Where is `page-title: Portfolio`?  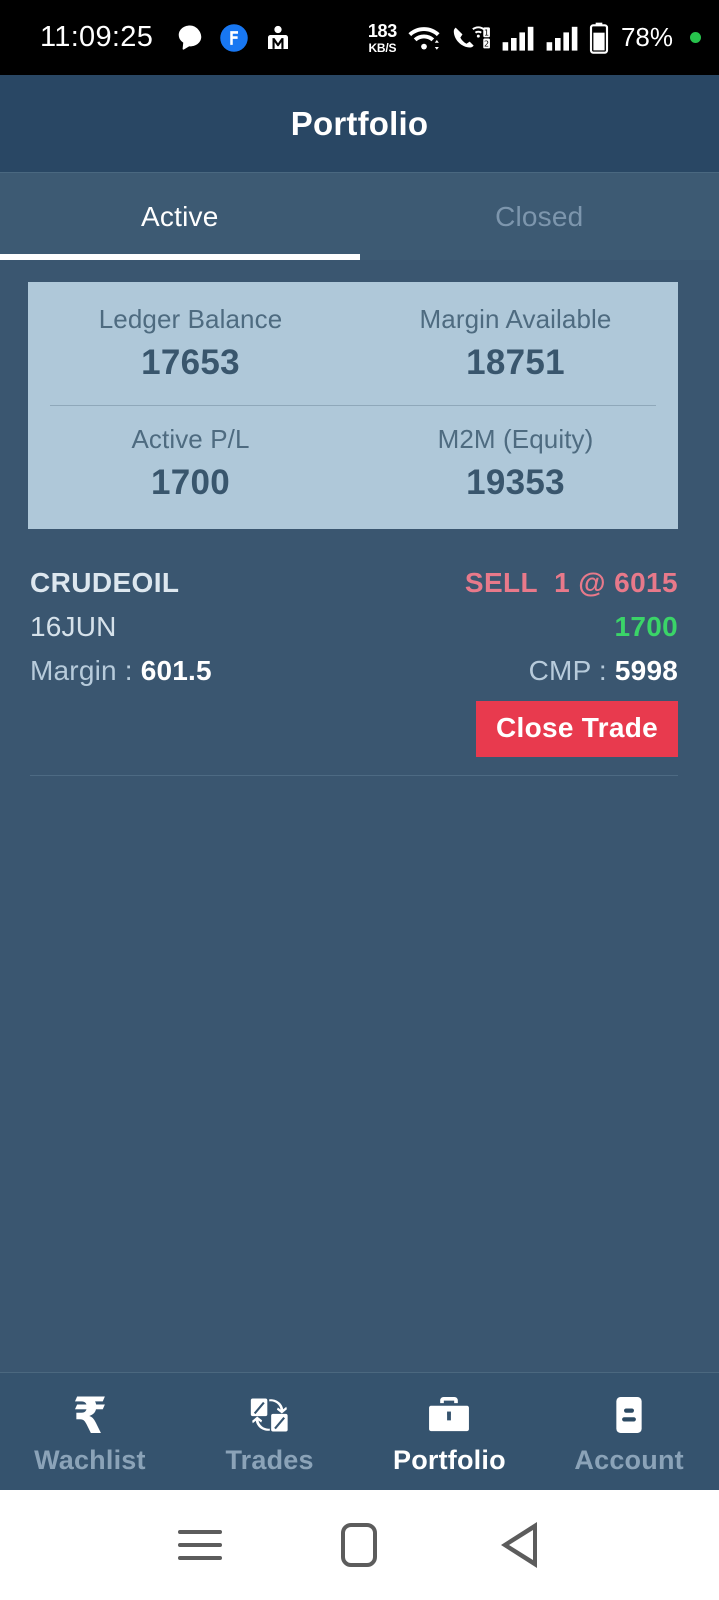
page-title: Portfolio is located at coordinates (359, 123).